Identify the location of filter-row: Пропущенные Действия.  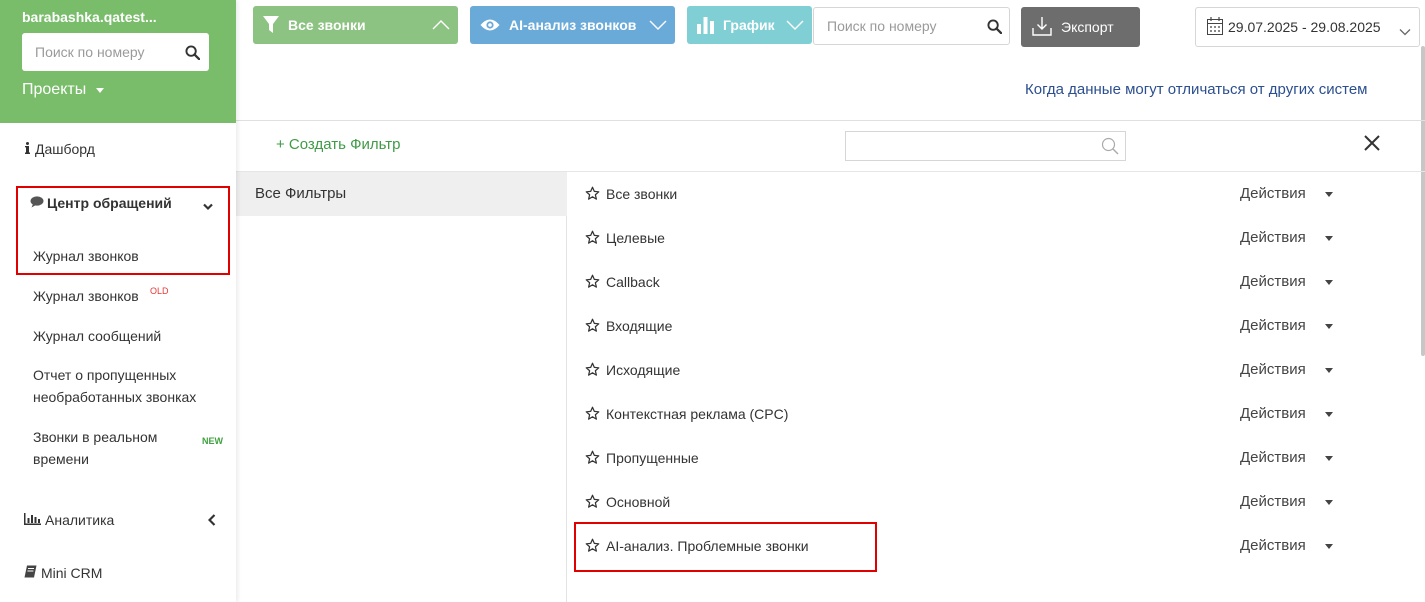
(994, 458).